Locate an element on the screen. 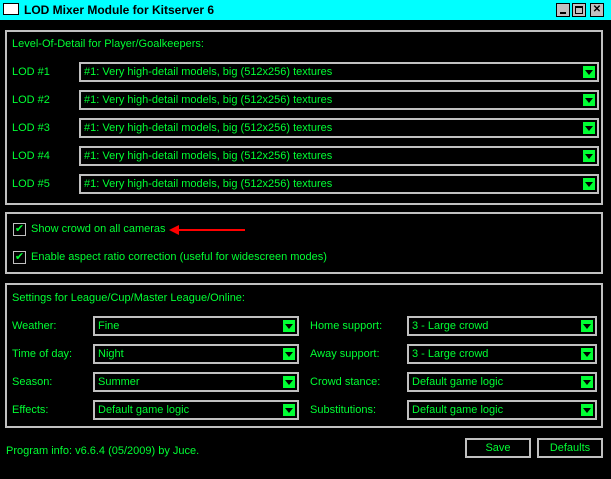  lod-4-label: LOD #4 is located at coordinates (31, 156).